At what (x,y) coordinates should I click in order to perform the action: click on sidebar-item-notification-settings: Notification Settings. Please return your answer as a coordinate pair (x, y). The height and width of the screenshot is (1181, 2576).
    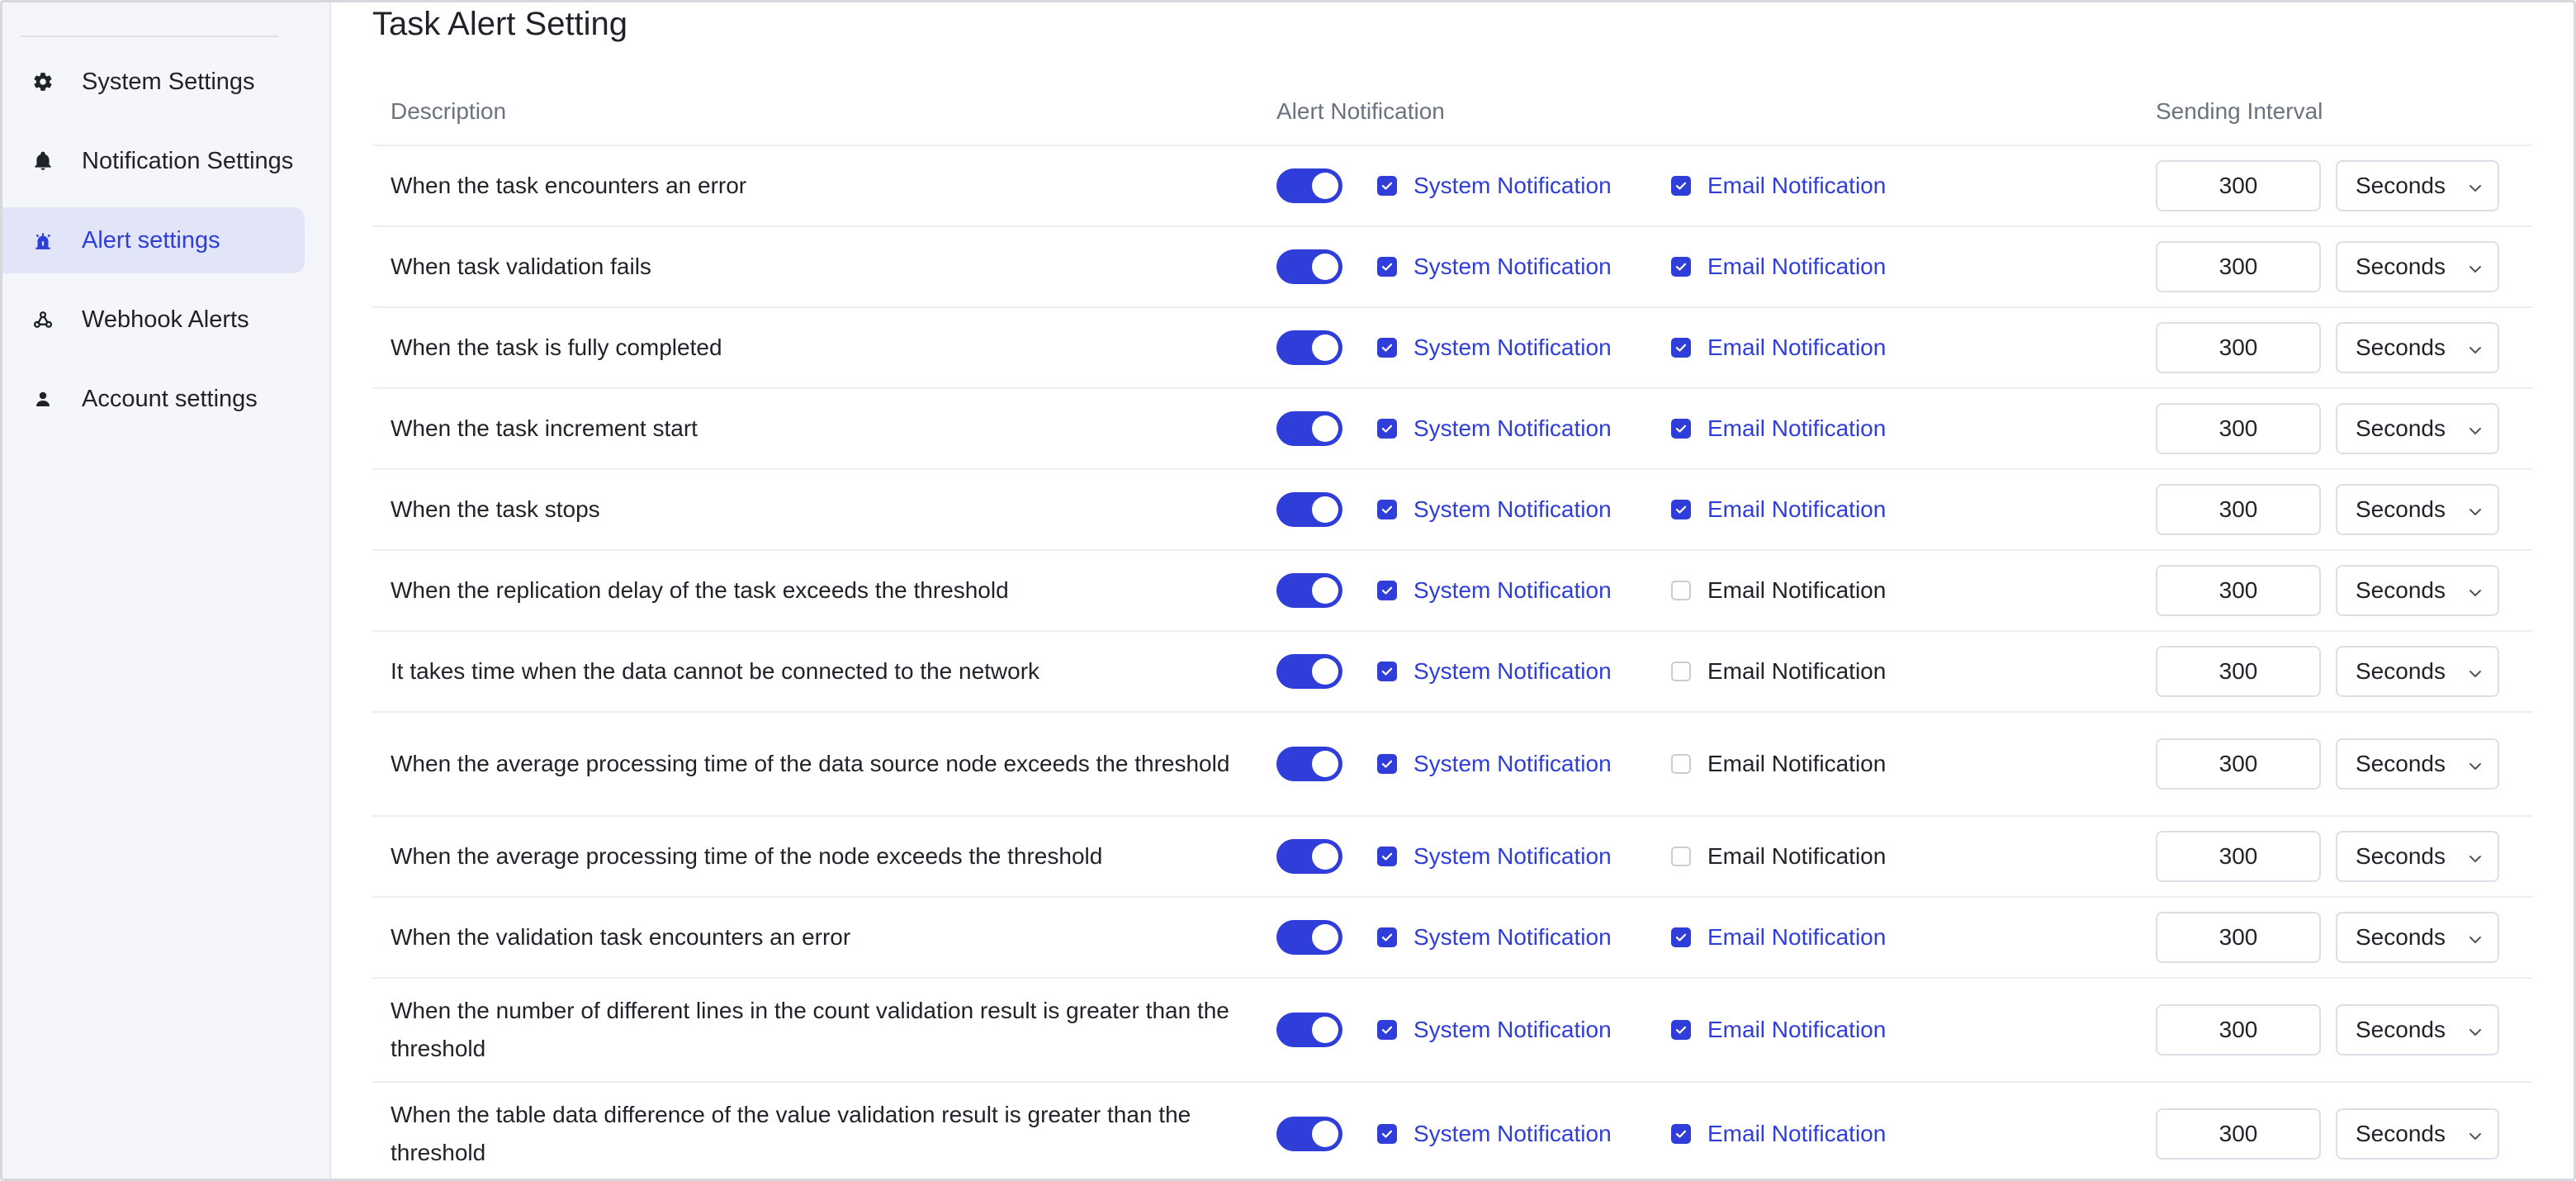
    Looking at the image, I should click on (153, 161).